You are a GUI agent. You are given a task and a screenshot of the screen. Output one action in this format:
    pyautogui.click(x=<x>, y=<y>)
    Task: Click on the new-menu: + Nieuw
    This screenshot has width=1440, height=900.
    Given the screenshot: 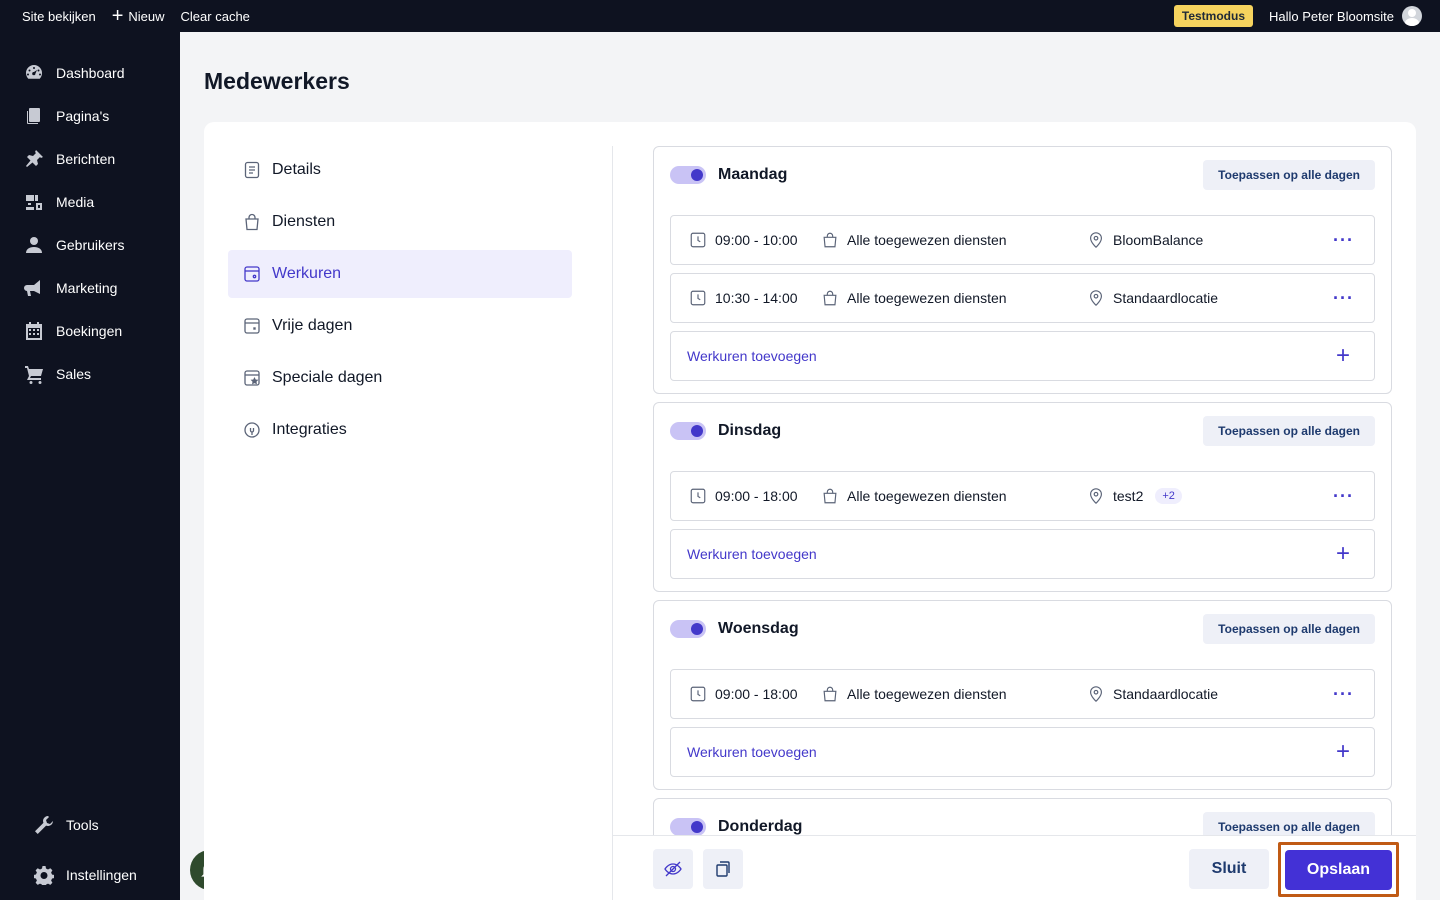 What is the action you would take?
    pyautogui.click(x=138, y=16)
    